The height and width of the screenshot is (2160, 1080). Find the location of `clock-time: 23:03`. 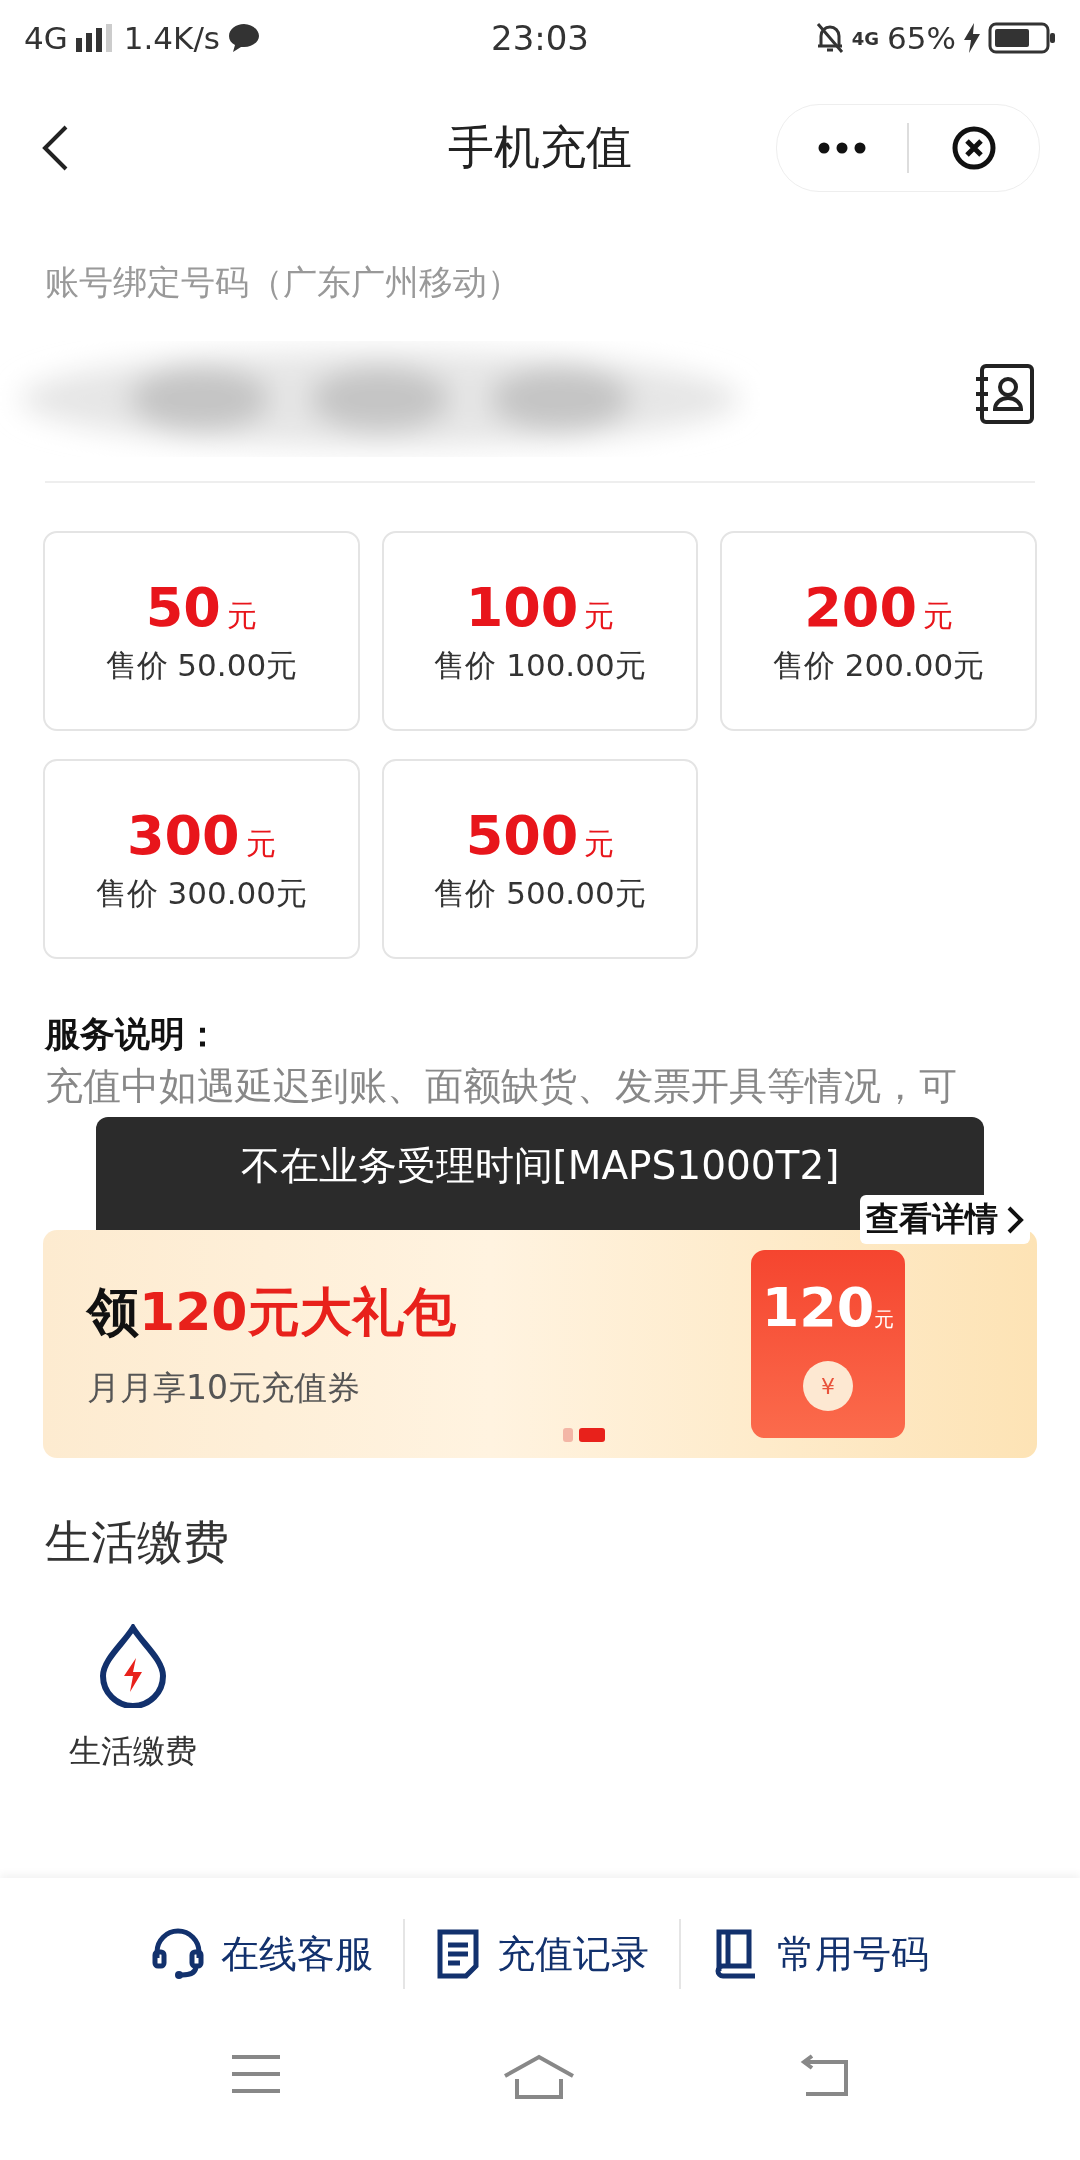

clock-time: 23:03 is located at coordinates (540, 38).